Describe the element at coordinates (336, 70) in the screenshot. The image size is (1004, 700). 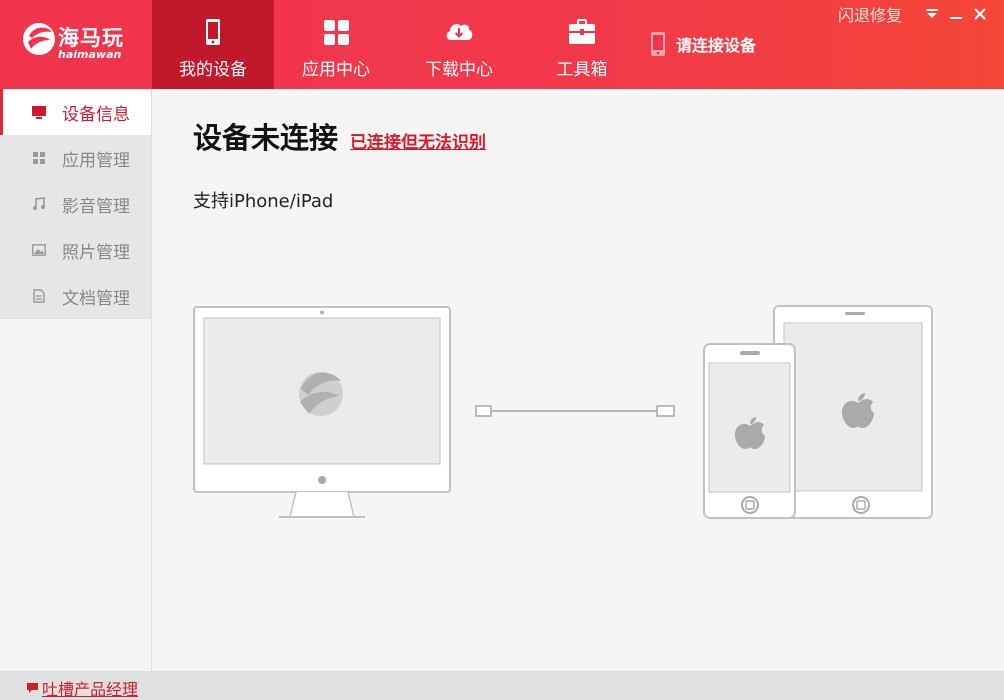
I see `tab-label: 应用中心` at that location.